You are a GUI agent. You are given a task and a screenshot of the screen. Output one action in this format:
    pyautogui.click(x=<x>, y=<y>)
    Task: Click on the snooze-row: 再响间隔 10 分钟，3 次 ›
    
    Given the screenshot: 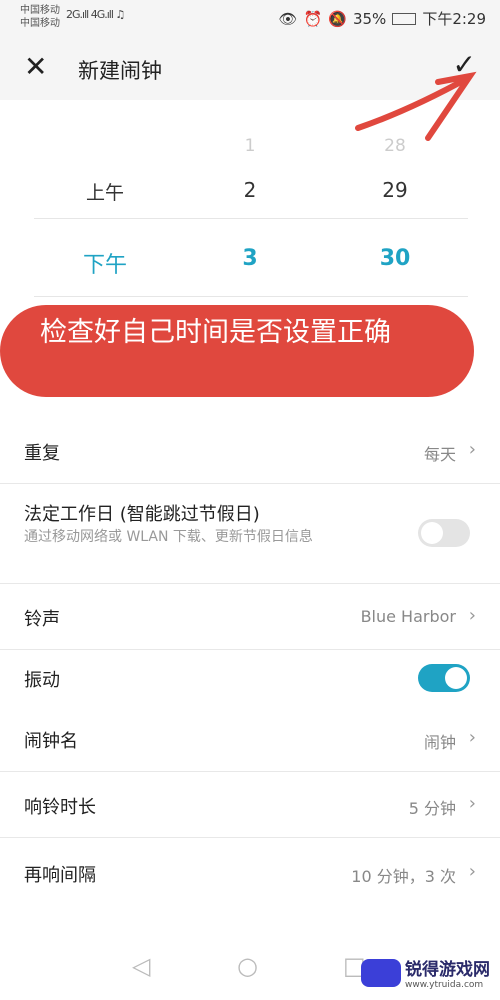 What is the action you would take?
    pyautogui.click(x=250, y=871)
    